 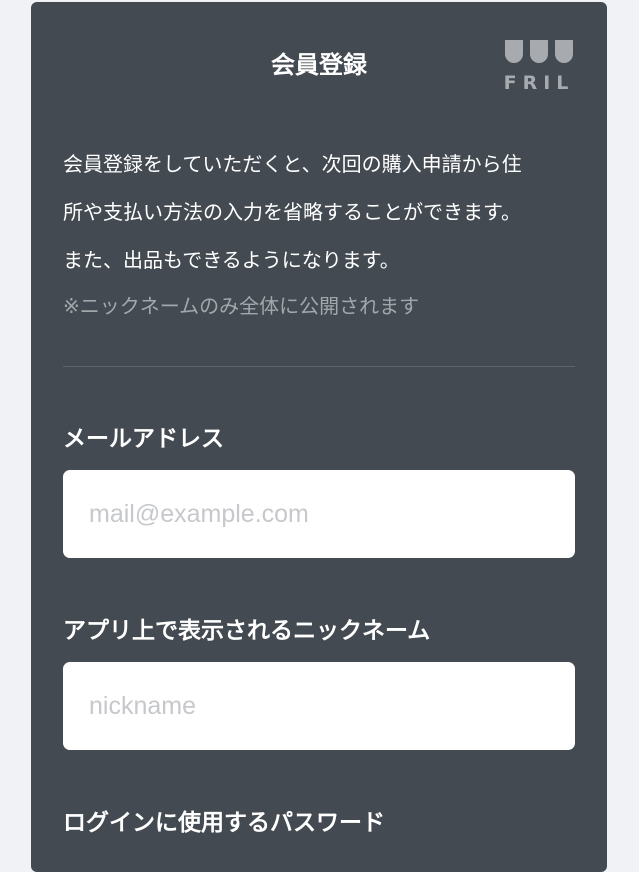 I want to click on logo-text: FRIL, so click(x=539, y=83).